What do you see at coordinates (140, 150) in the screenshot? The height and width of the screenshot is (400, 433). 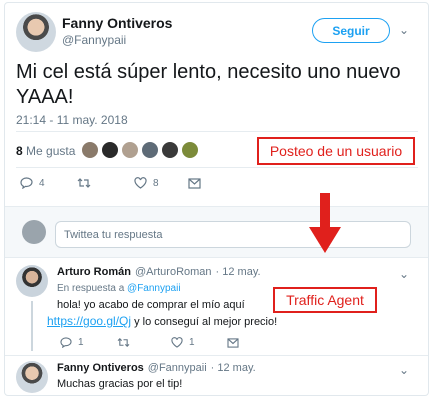 I see `likers-avatars` at bounding box center [140, 150].